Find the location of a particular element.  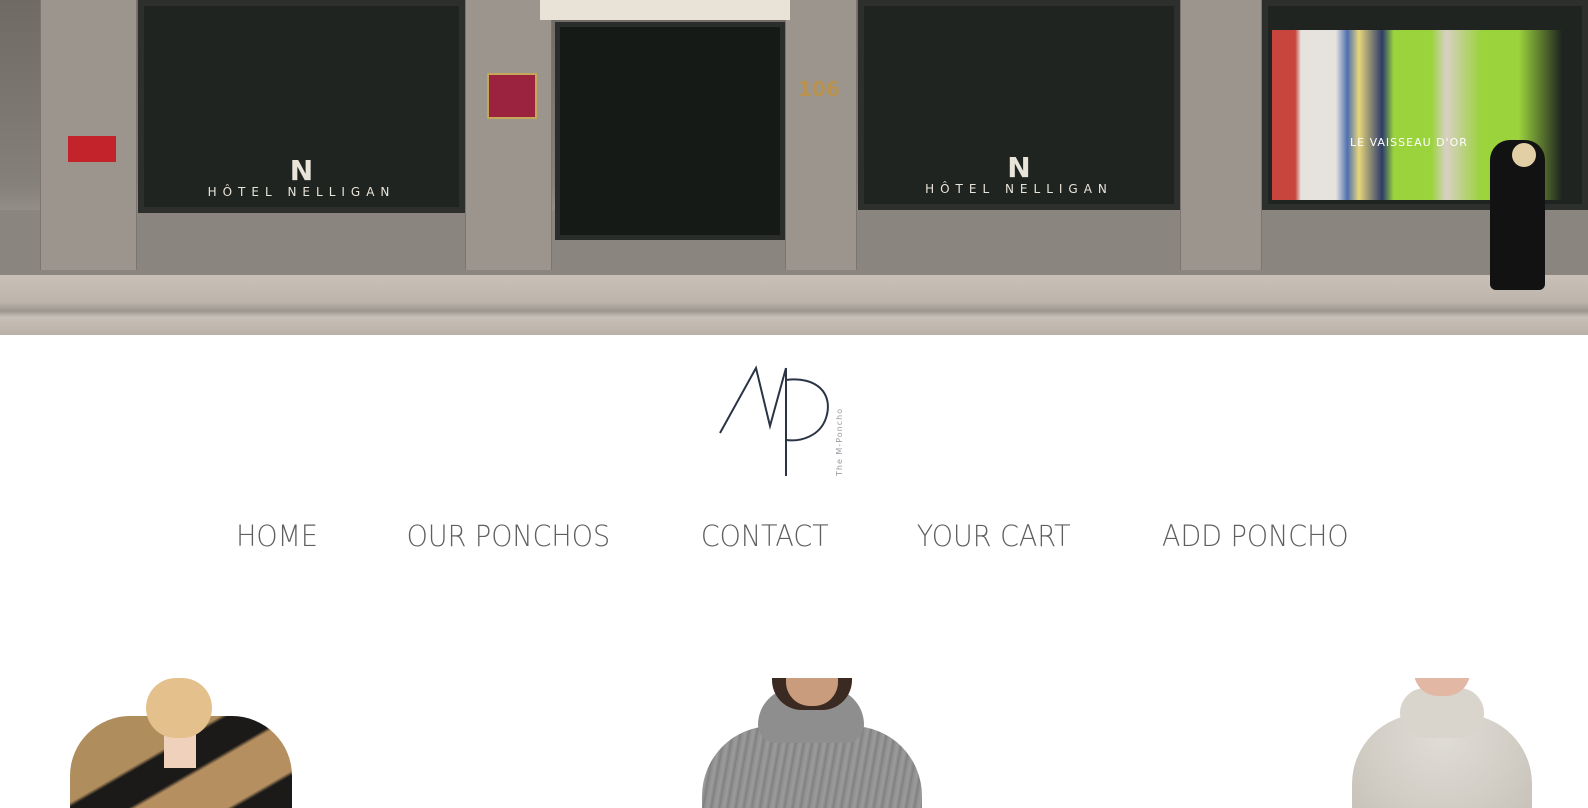

window-sign-left: HÔTEL NELLIGAN is located at coordinates (301, 192).